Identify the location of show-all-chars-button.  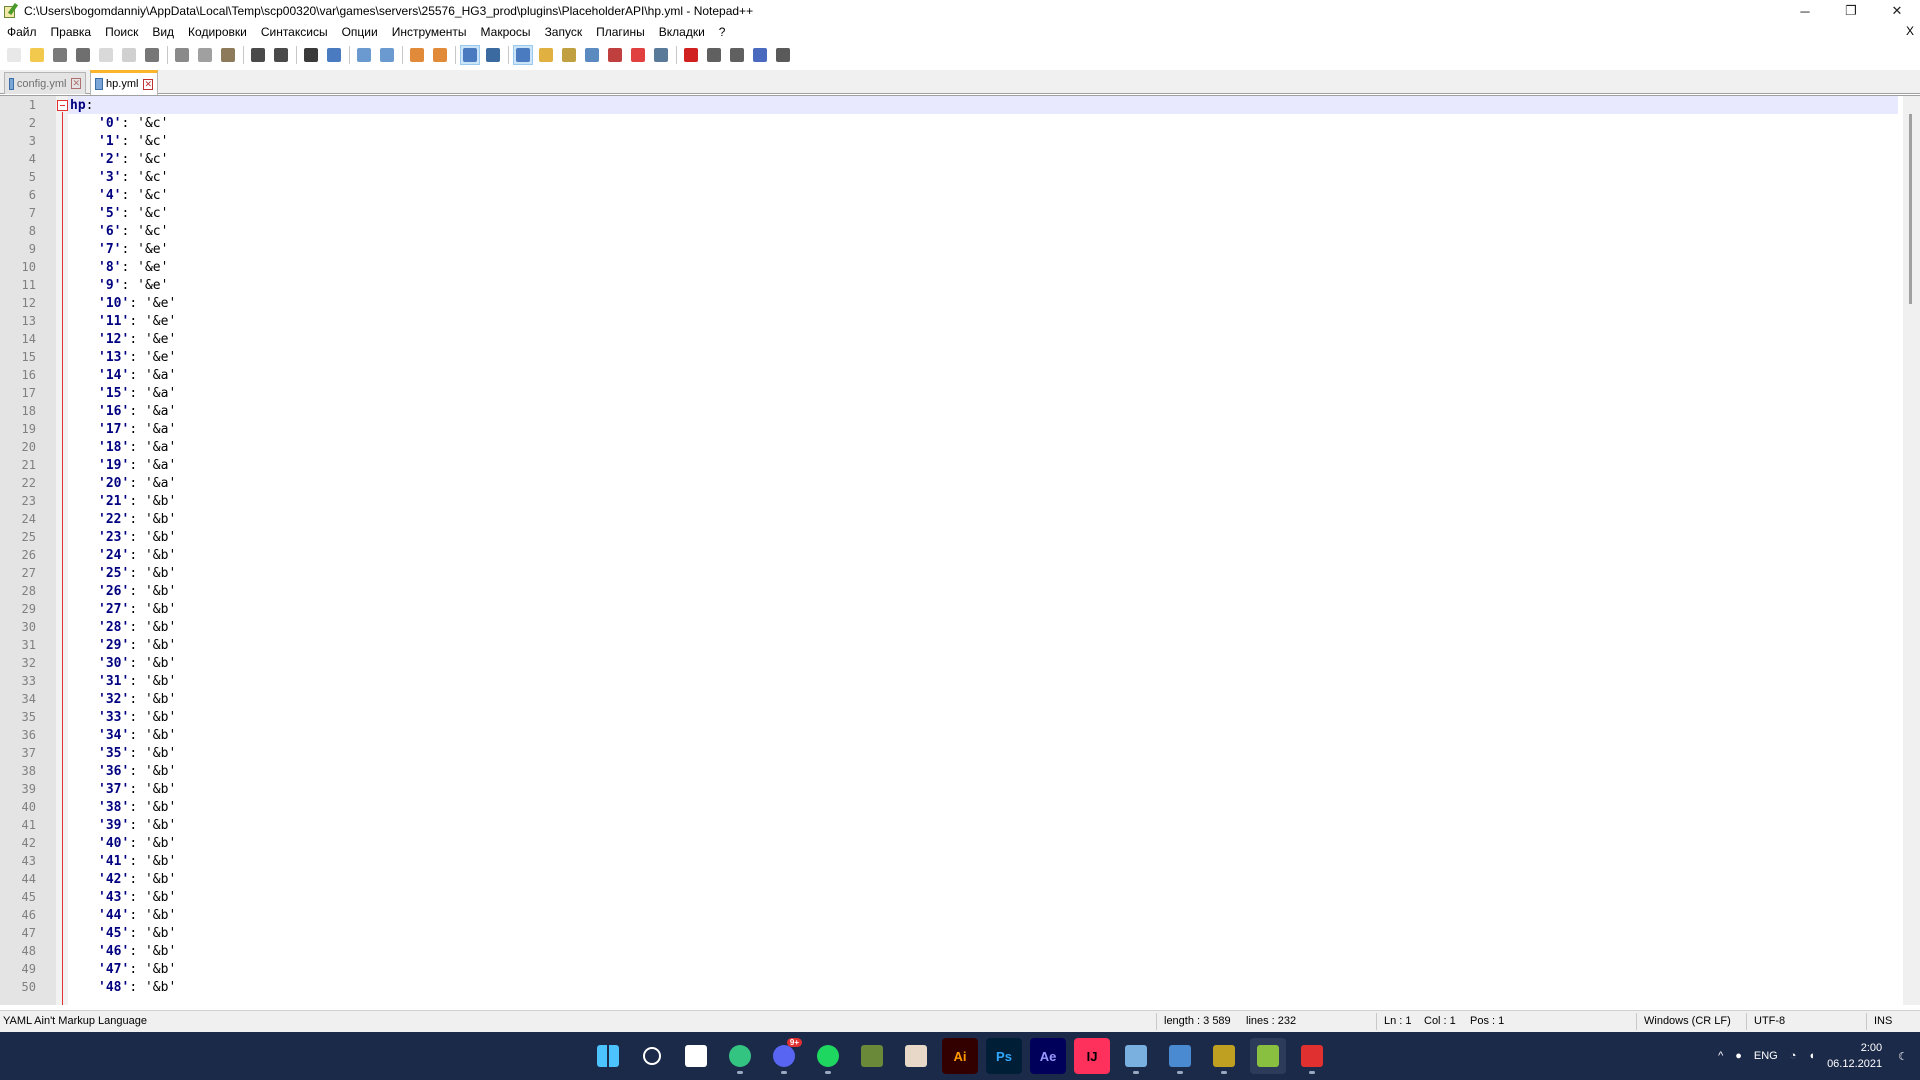
(493, 55).